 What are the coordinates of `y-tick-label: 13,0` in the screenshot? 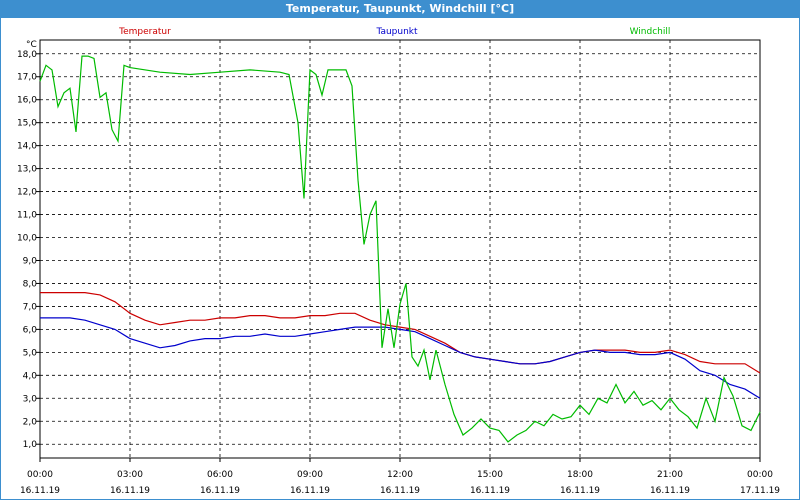 It's located at (27, 170).